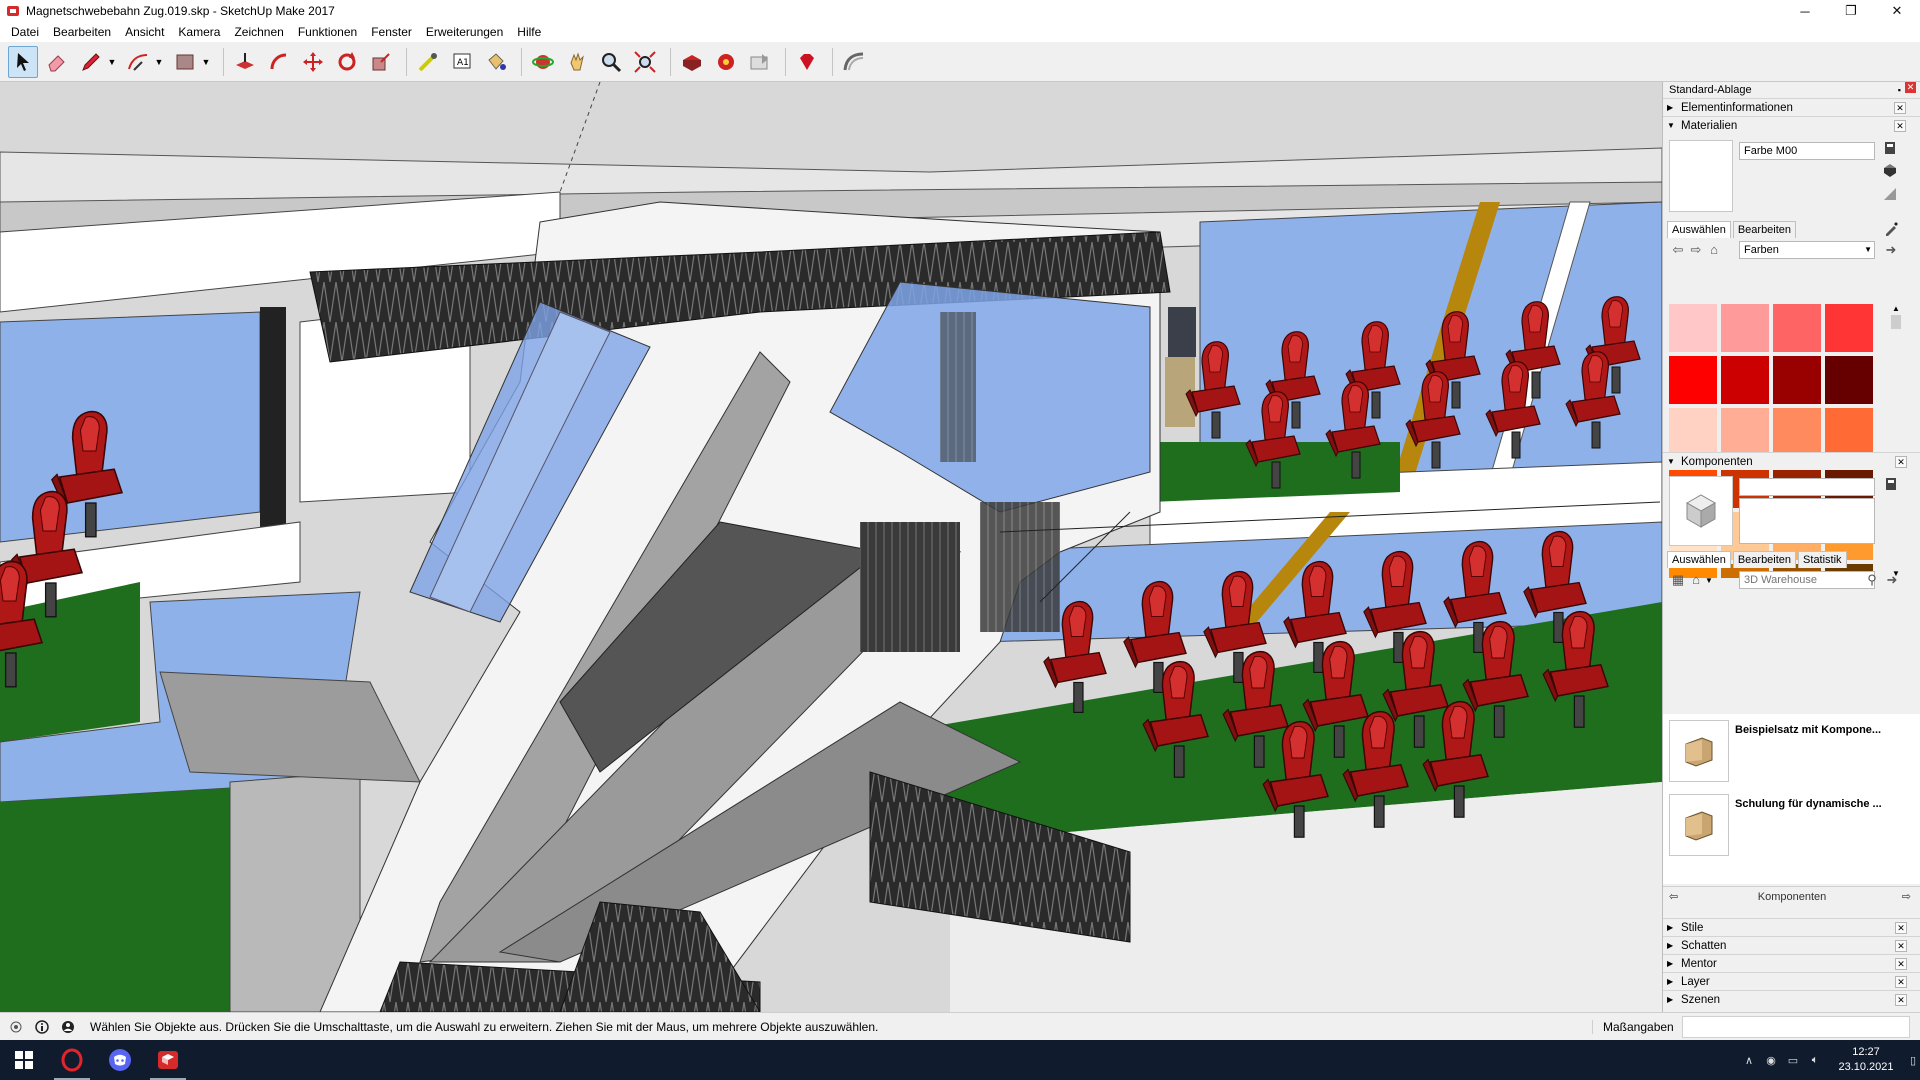 The height and width of the screenshot is (1080, 1920). Describe the element at coordinates (1796, 1026) in the screenshot. I see `measurements-input` at that location.